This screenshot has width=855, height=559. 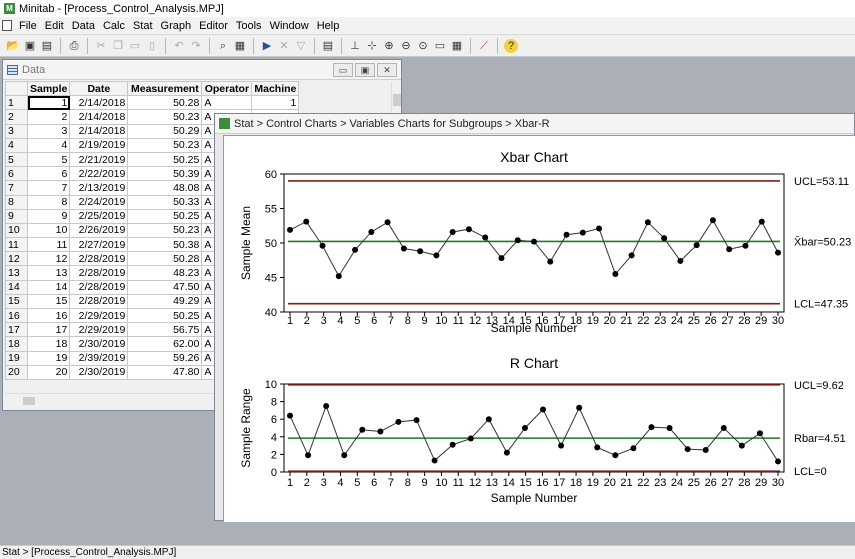 I want to click on cell-measurement: 50.38, so click(x=165, y=245).